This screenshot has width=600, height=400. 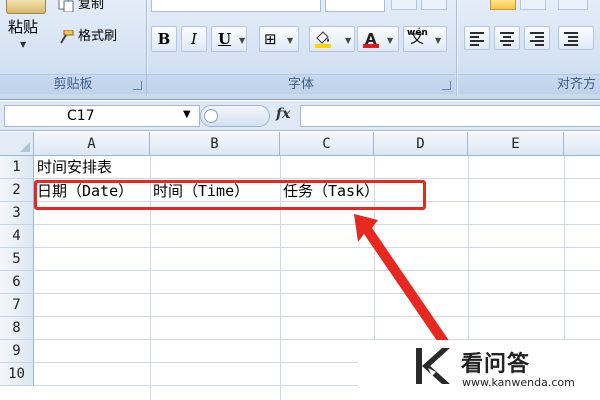 What do you see at coordinates (91, 6) in the screenshot?
I see `copy-label: 复制` at bounding box center [91, 6].